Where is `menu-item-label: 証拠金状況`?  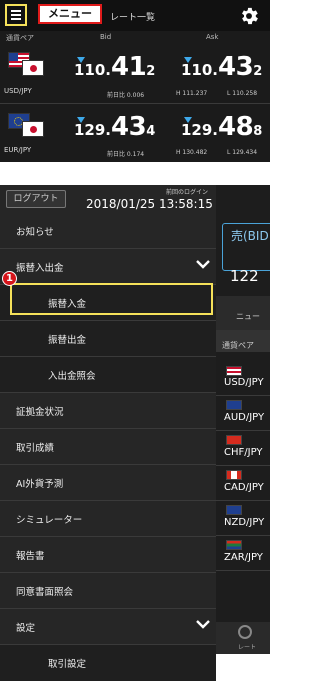 menu-item-label: 証拠金状況 is located at coordinates (40, 412).